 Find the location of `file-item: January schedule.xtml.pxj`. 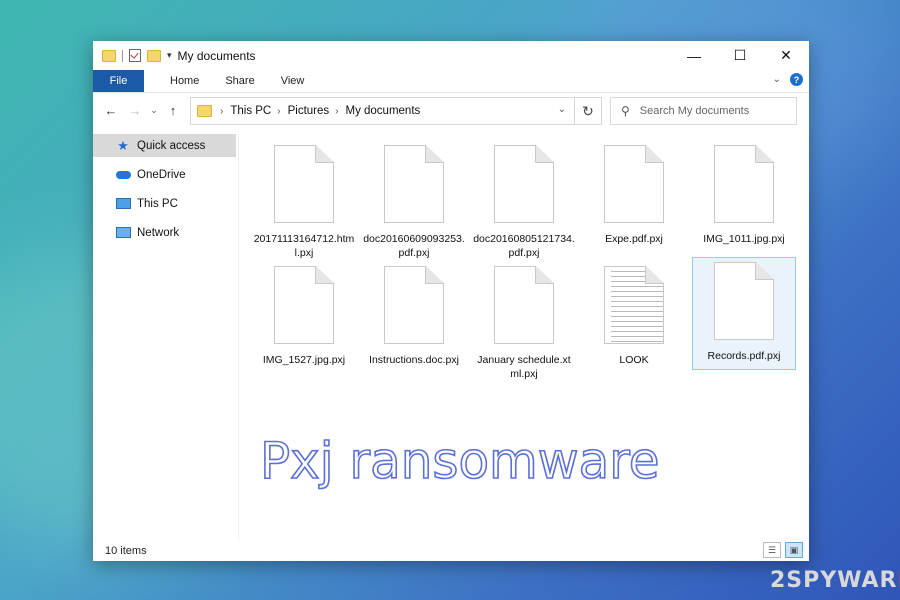

file-item: January schedule.xtml.pxj is located at coordinates (524, 323).